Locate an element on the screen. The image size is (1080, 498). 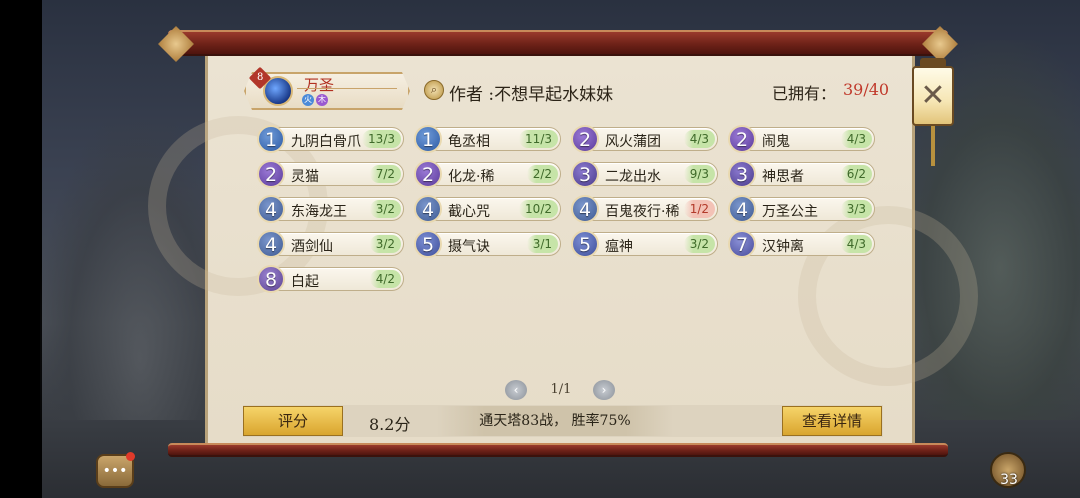
left-black-bar is located at coordinates (21, 249).